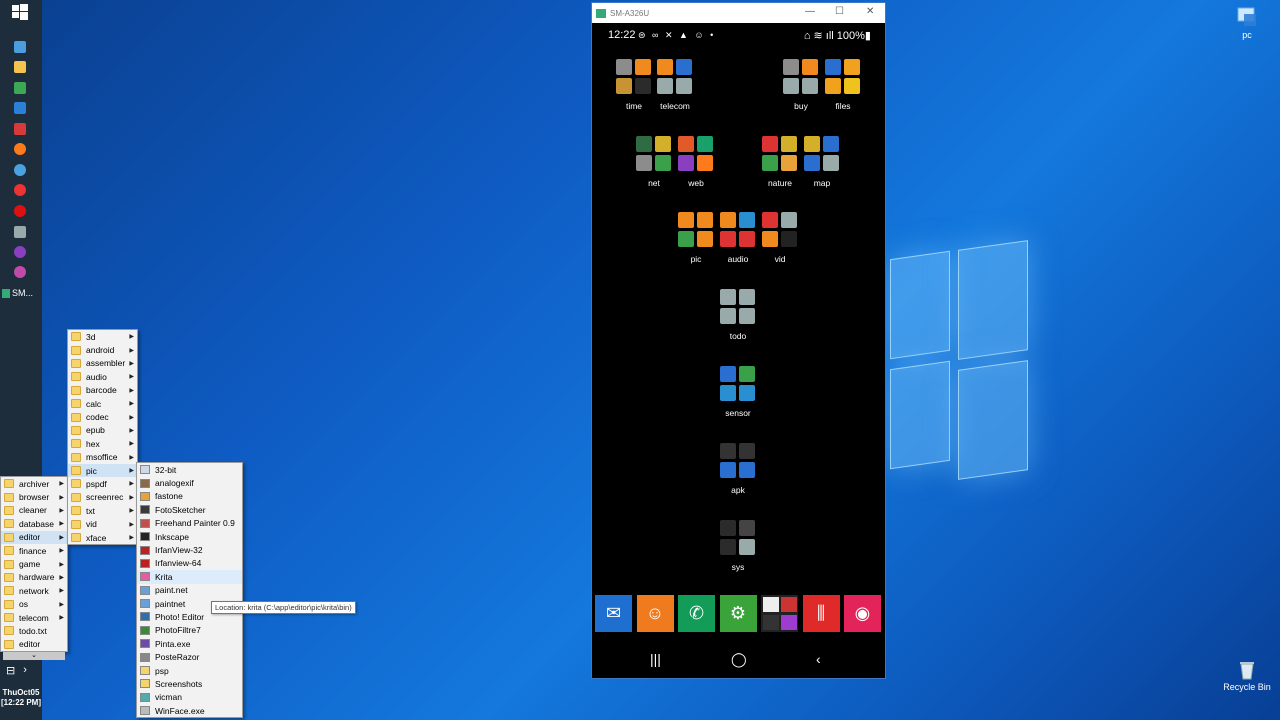 The image size is (1280, 720). Describe the element at coordinates (189, 482) in the screenshot. I see `menu3-item: analogexif` at that location.